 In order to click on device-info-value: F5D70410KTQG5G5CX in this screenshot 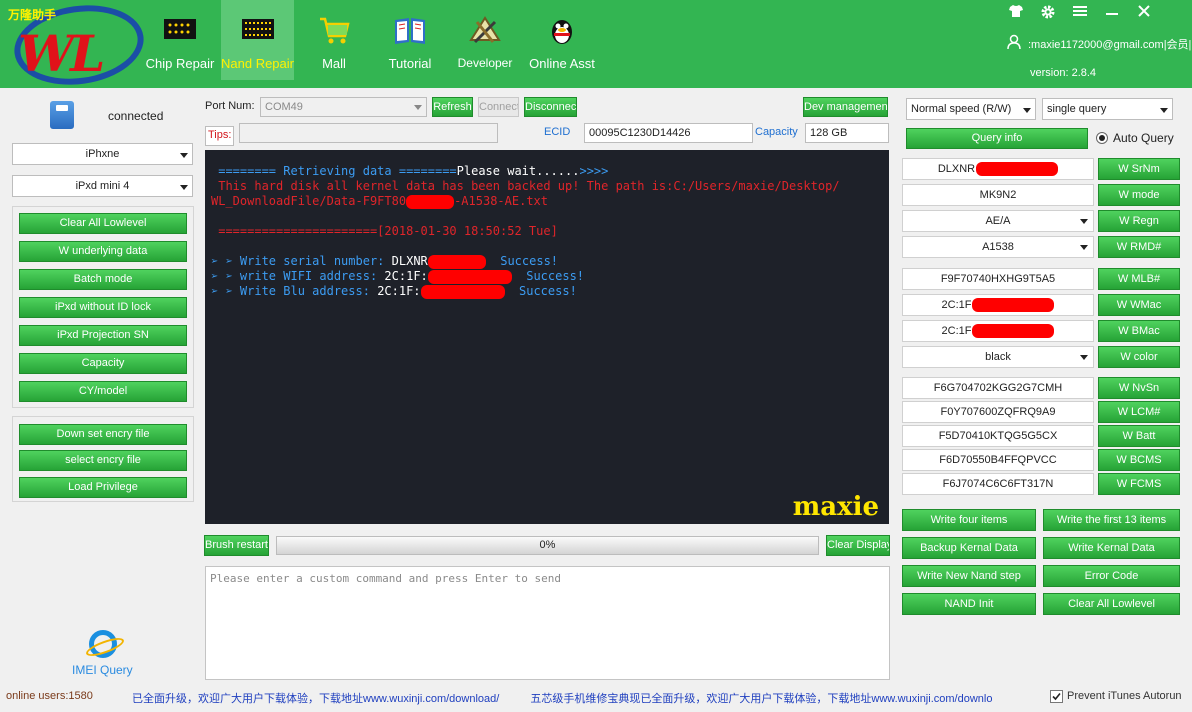, I will do `click(998, 436)`.